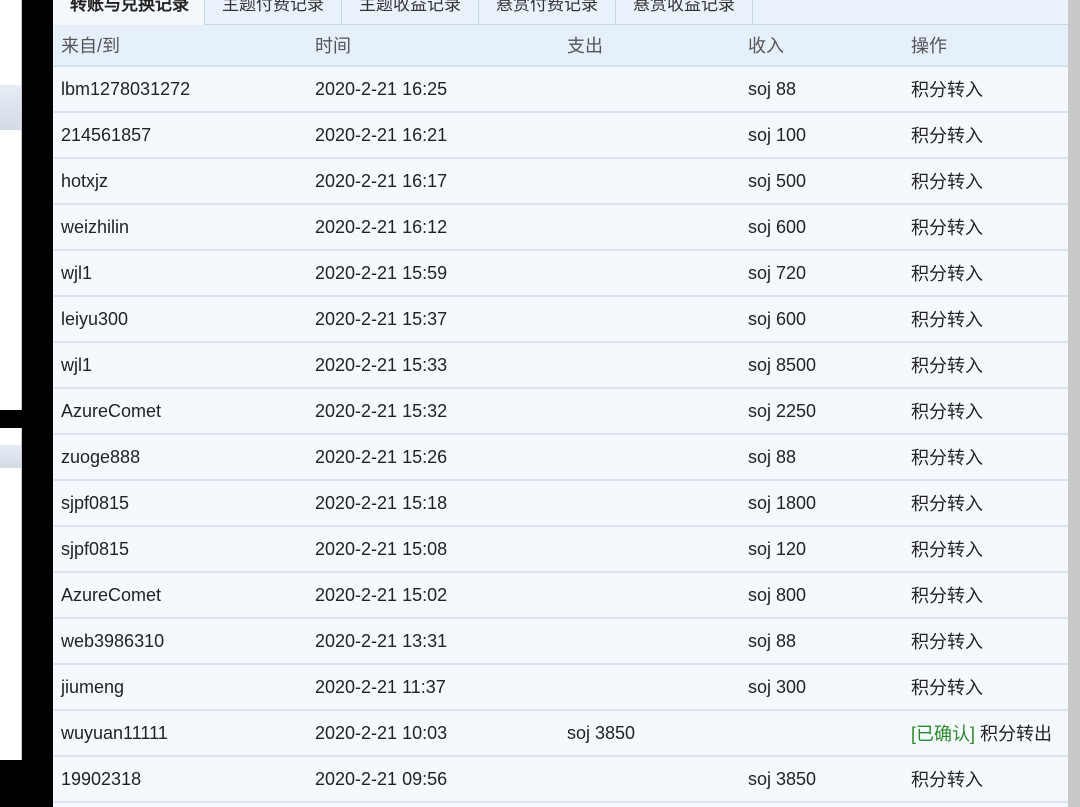  What do you see at coordinates (381, 180) in the screenshot?
I see `time-cell: 2020-2-21 16:17` at bounding box center [381, 180].